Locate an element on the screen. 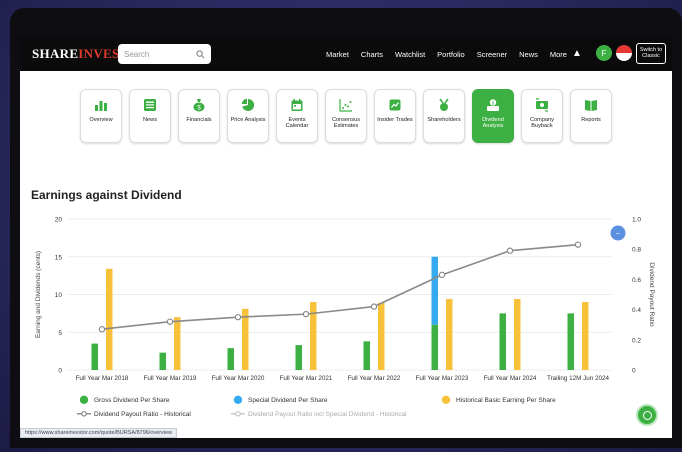  tab-overview-label: Overview is located at coordinates (101, 120).